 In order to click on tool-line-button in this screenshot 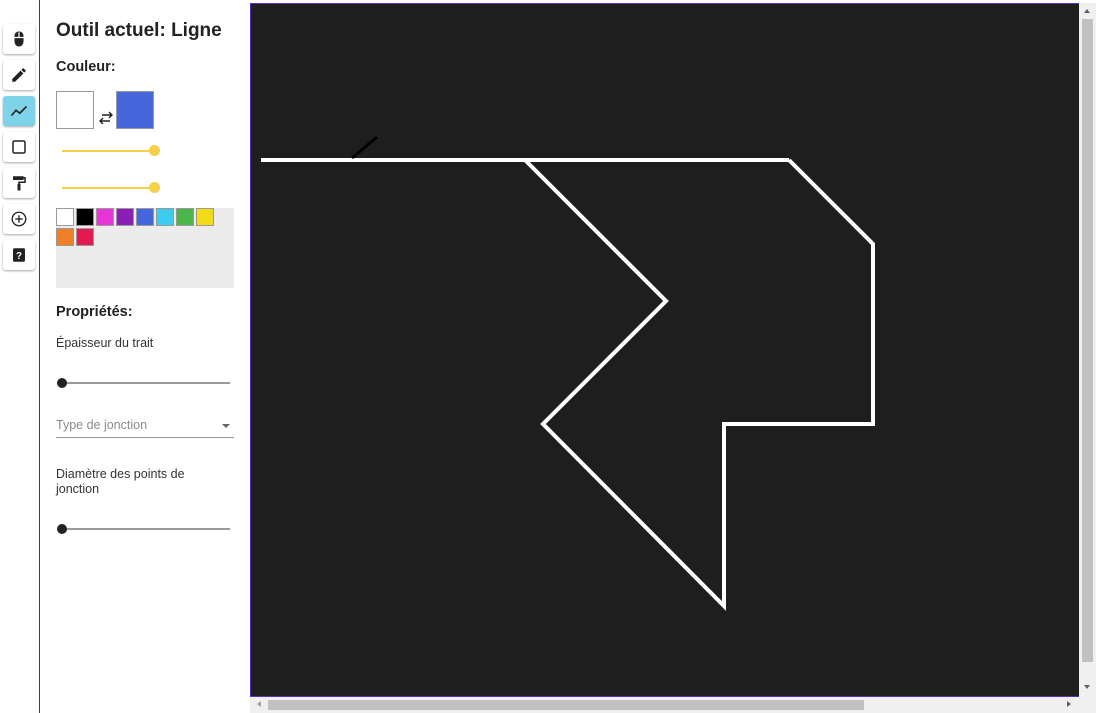, I will do `click(19, 111)`.